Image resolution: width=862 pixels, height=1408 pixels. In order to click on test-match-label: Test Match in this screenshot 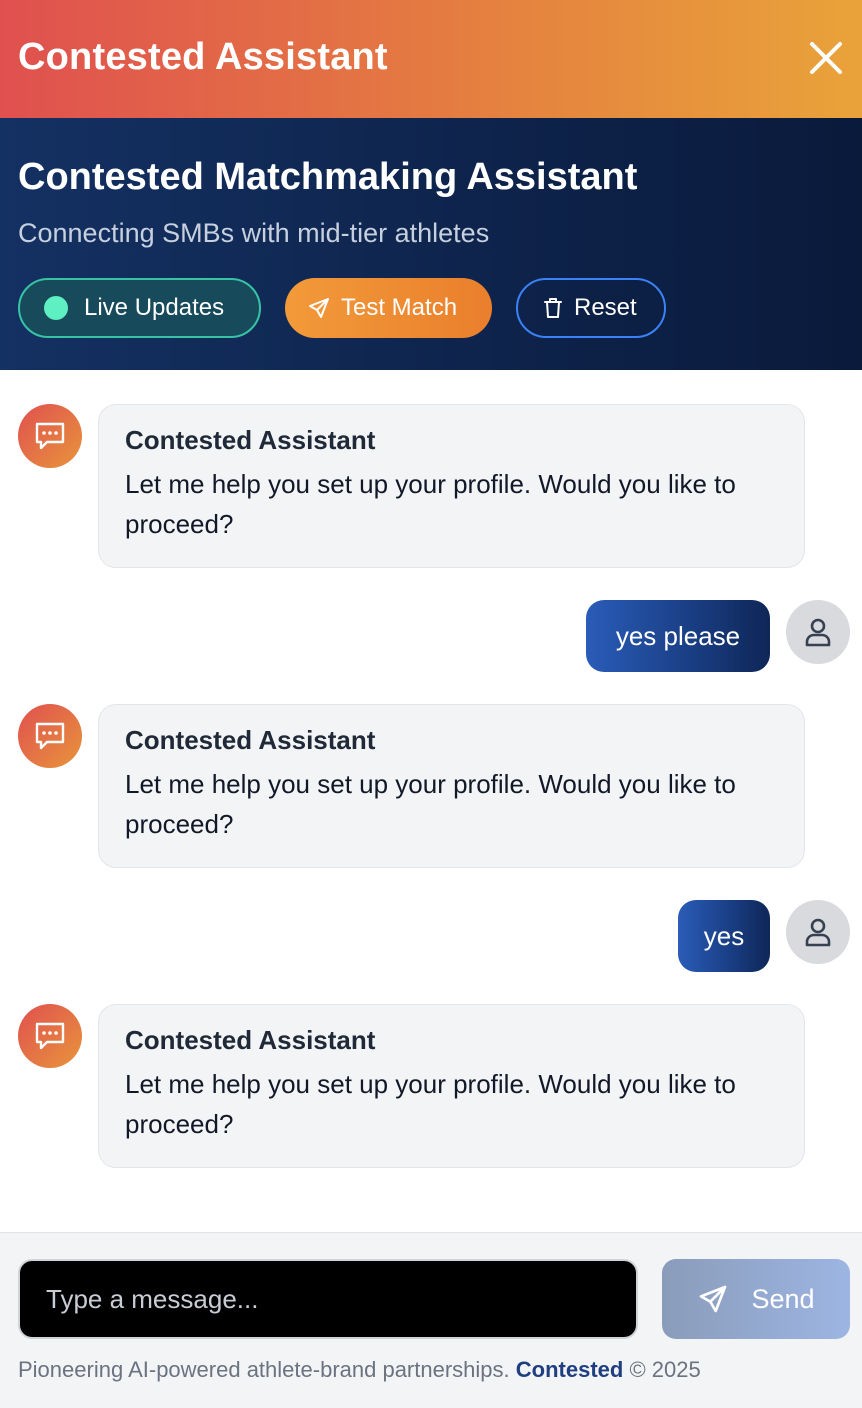, I will do `click(399, 307)`.